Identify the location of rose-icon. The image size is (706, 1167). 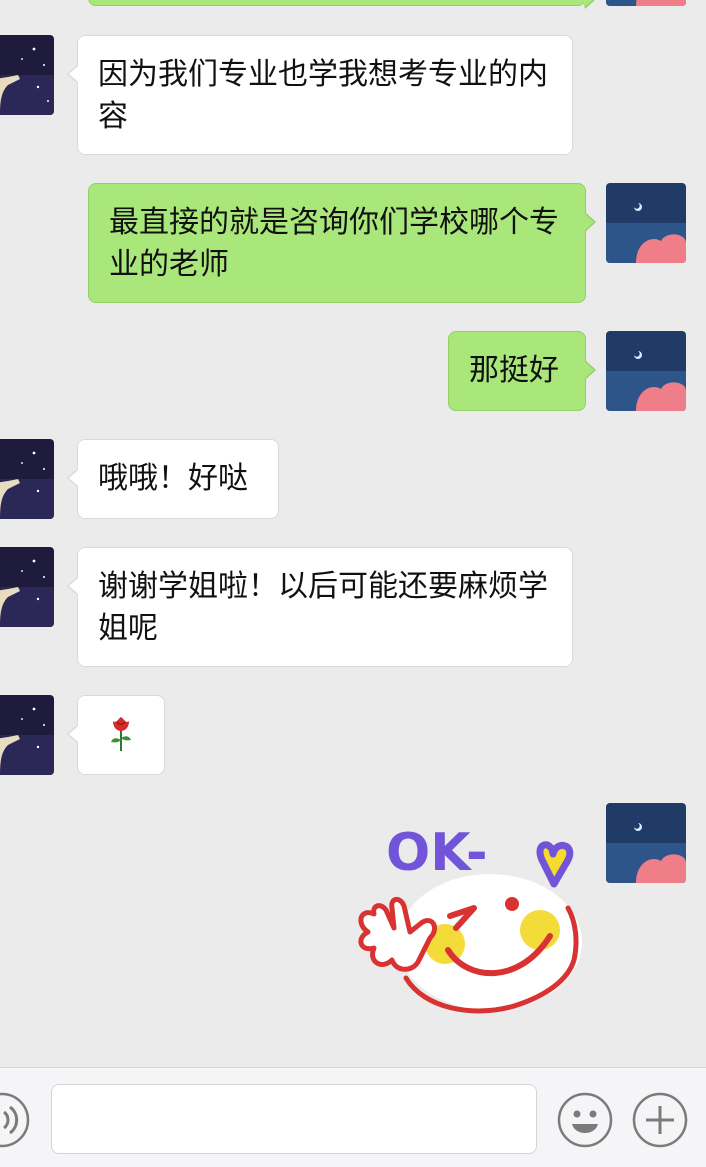
(121, 734).